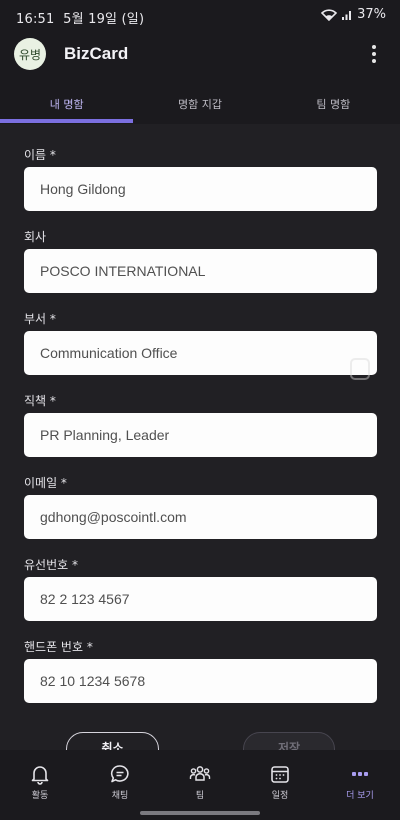  What do you see at coordinates (51, 565) in the screenshot?
I see `landline-label: 유선번호 *` at bounding box center [51, 565].